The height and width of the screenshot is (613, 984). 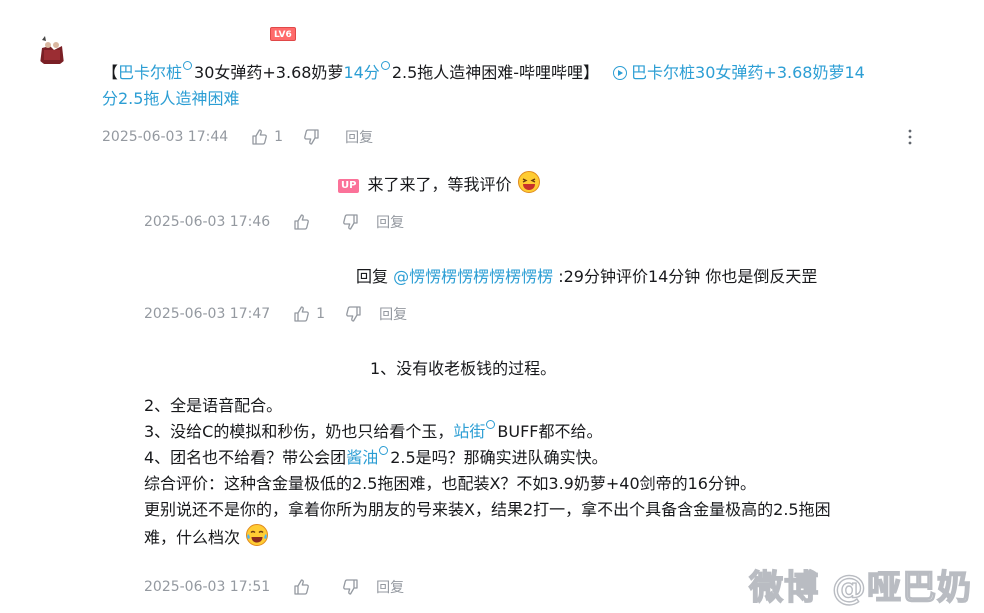 I want to click on reply-prefix: 回复, so click(x=375, y=276).